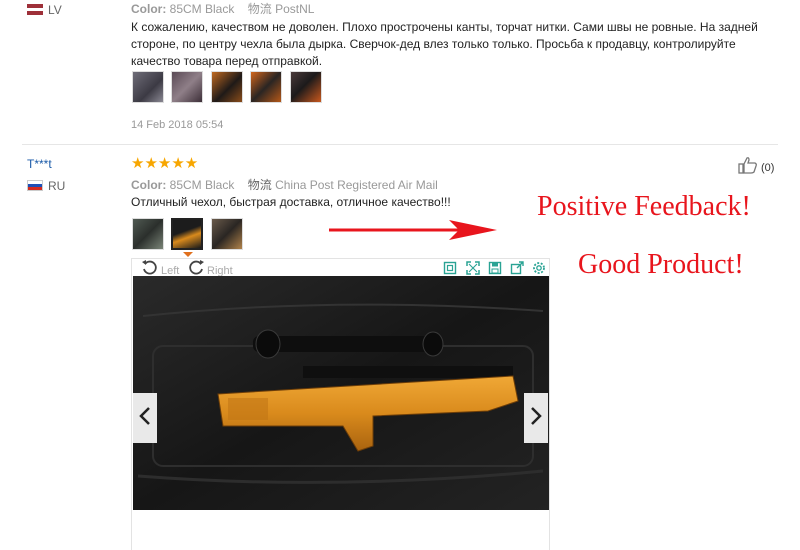  Describe the element at coordinates (55, 10) in the screenshot. I see `reviewer-country: LV` at that location.